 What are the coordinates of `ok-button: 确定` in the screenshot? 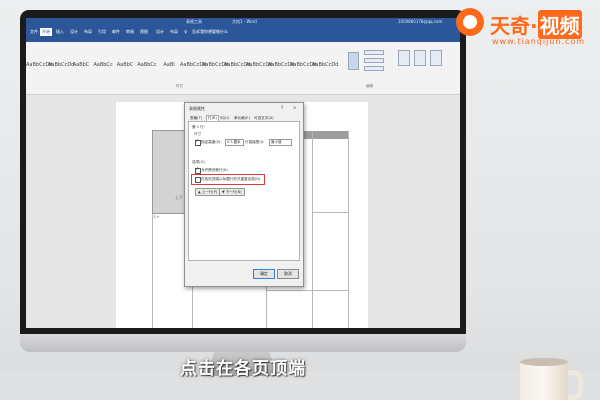 It's located at (264, 274).